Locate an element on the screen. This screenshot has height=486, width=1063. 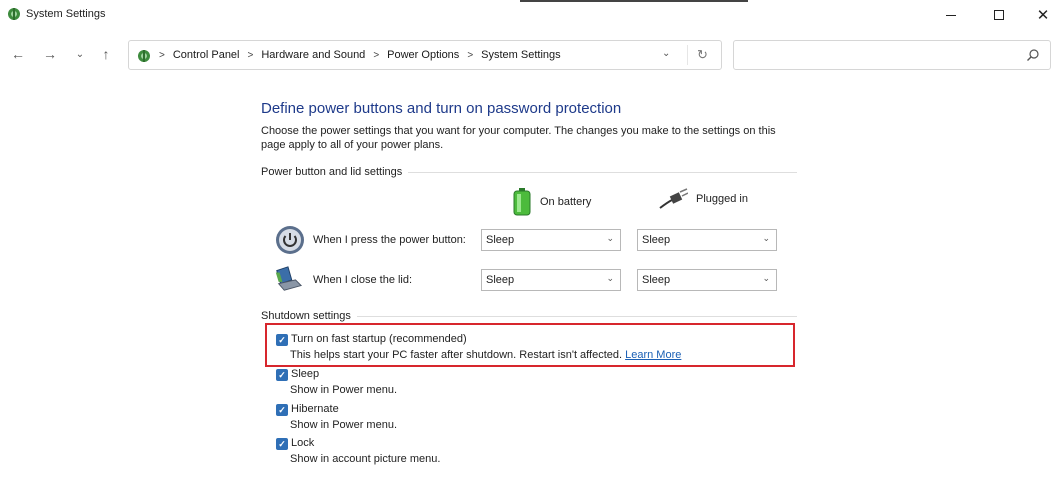
refresh-icon: ↻ is located at coordinates (702, 55).